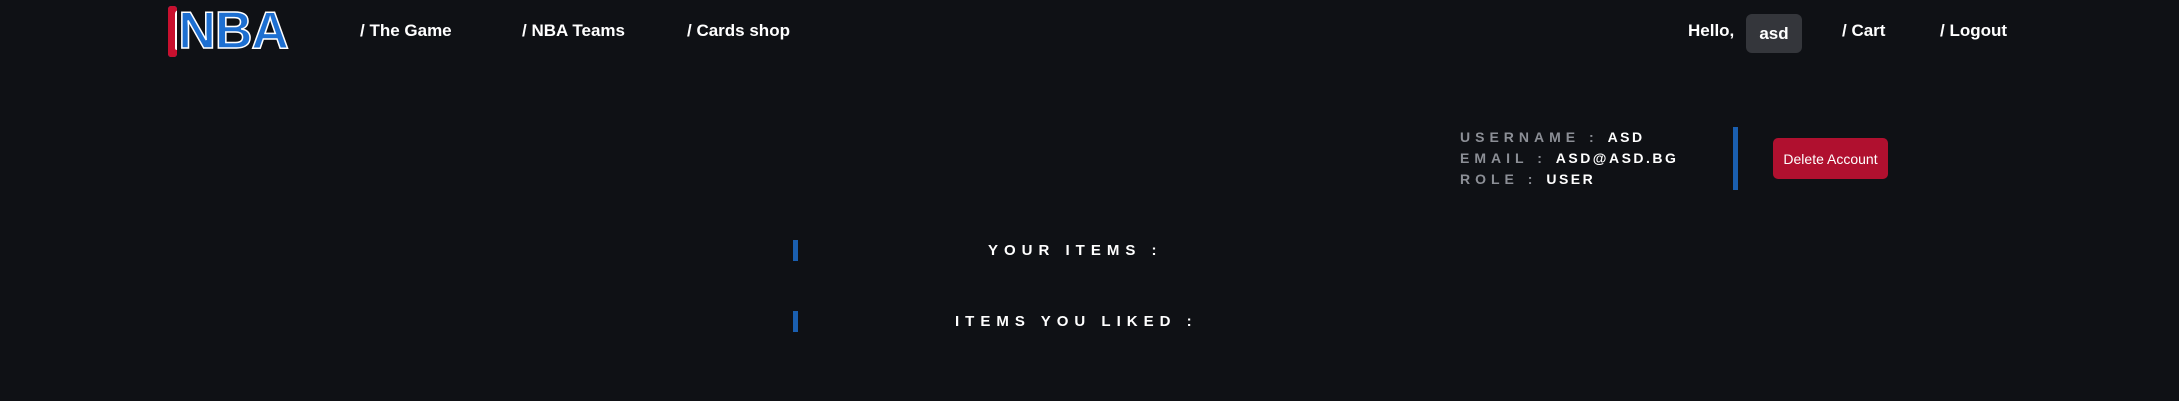 This screenshot has height=401, width=2179. Describe the element at coordinates (1503, 158) in the screenshot. I see `email-label: EMAIL :` at that location.